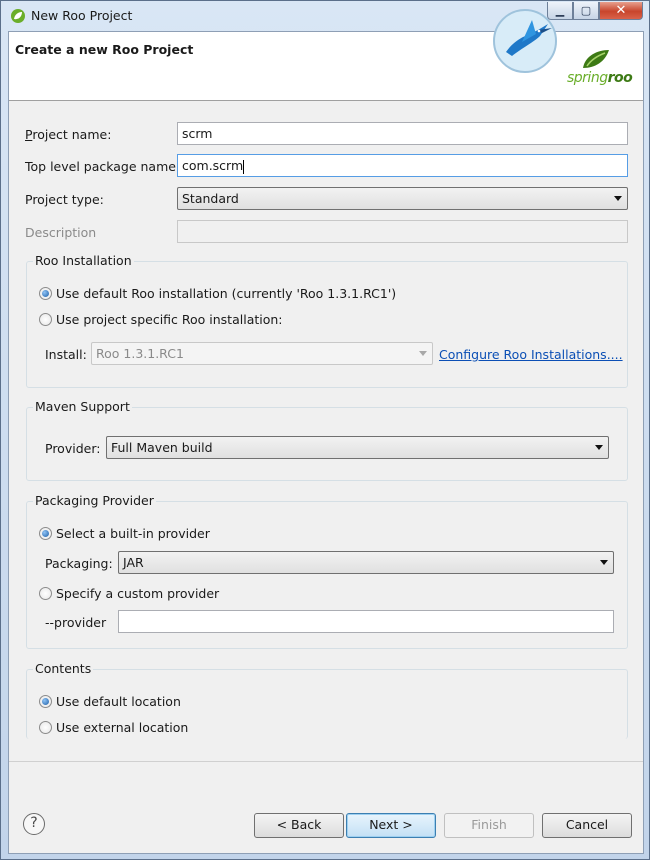 This screenshot has width=650, height=860. What do you see at coordinates (162, 447) in the screenshot?
I see `maven-provider-value: Full Maven build` at bounding box center [162, 447].